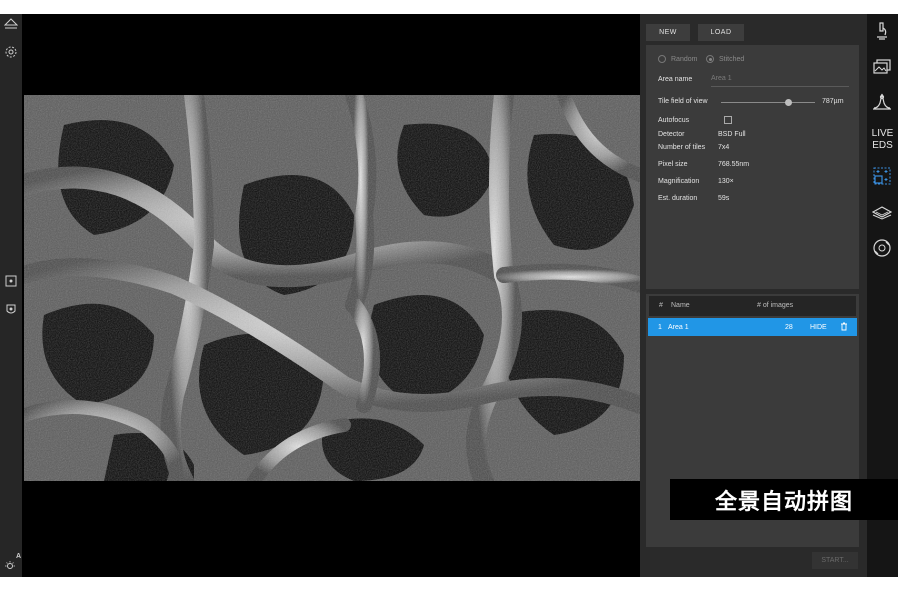 The height and width of the screenshot is (591, 898). Describe the element at coordinates (734, 164) in the screenshot. I see `pixel-size-value: 768.55nm` at that location.